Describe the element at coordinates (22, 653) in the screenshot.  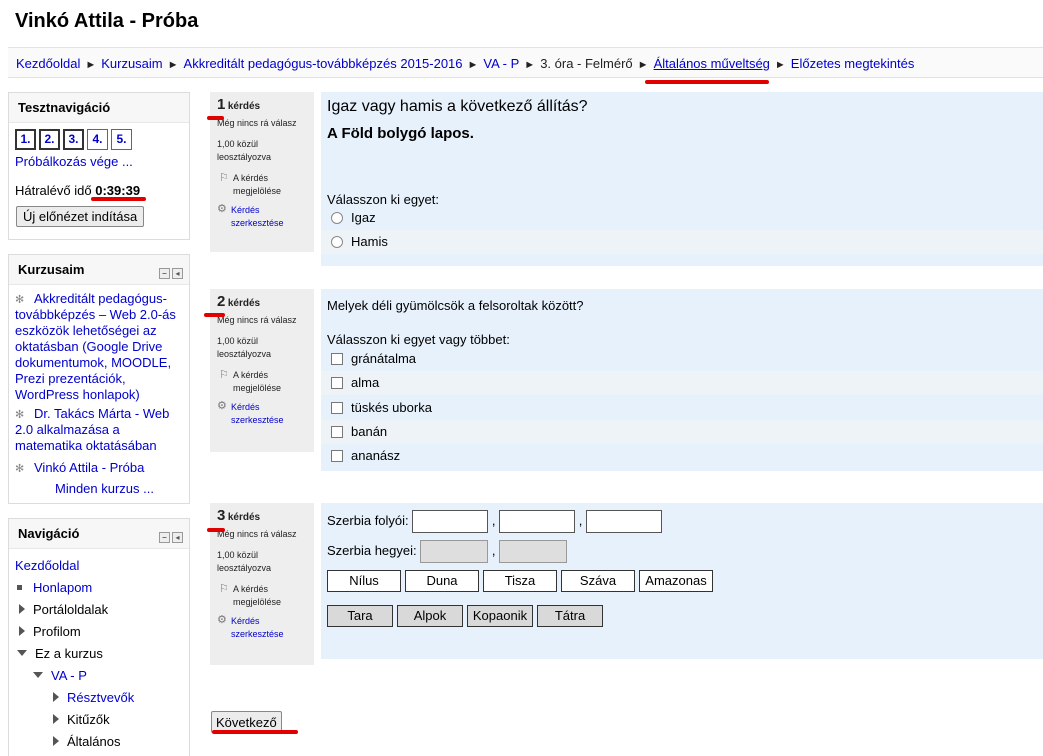
I see `collapse-down-icon` at that location.